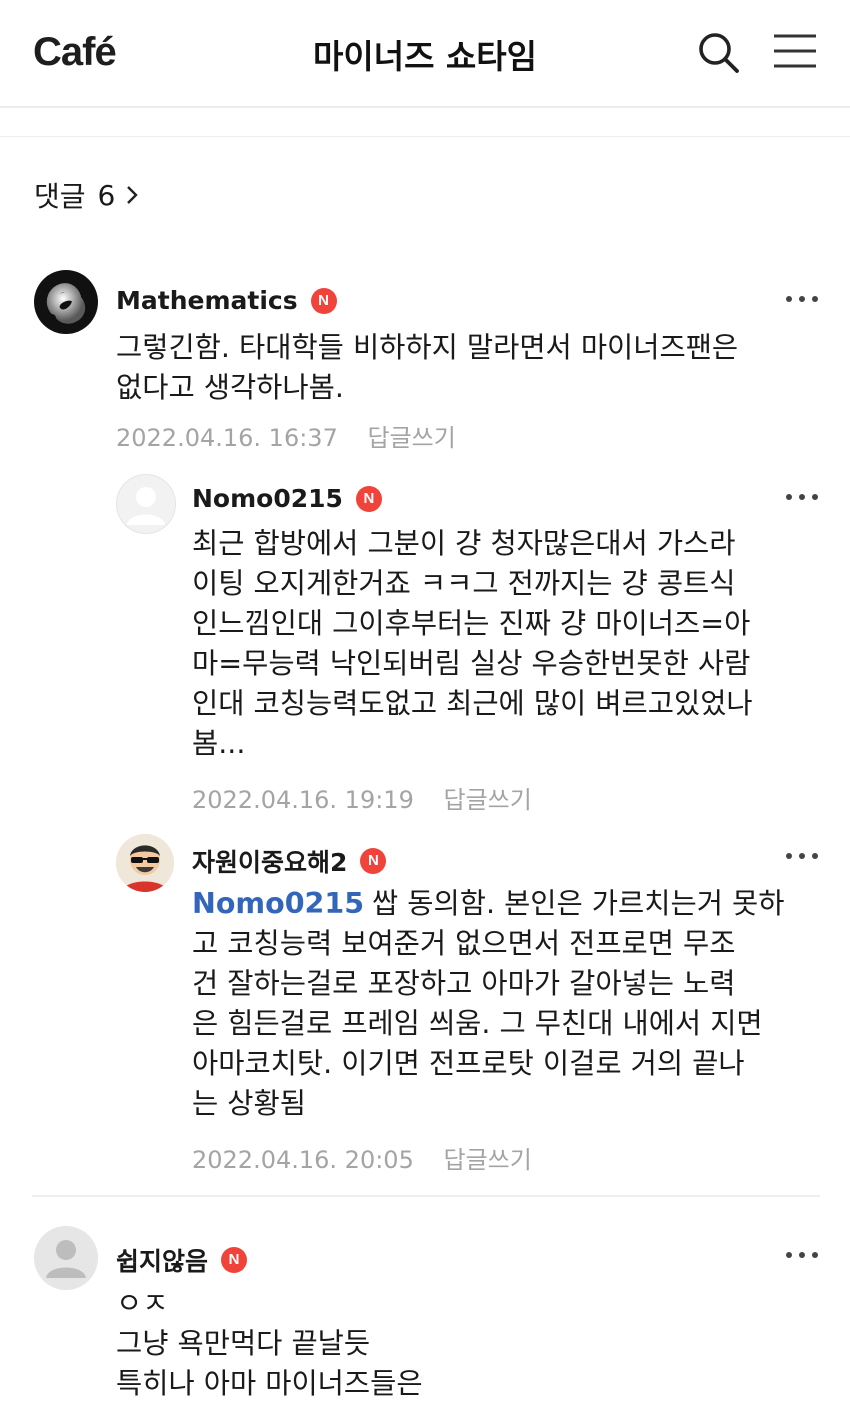  I want to click on comment-line: 고 코칭능력 보여준거 없으면서 전프로면 무조, so click(464, 943).